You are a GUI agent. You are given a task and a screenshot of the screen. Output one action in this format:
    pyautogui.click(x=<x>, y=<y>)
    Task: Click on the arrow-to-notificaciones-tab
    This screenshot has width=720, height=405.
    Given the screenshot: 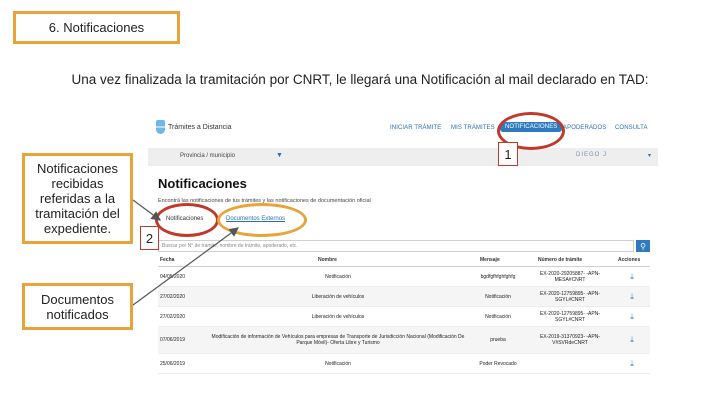 What is the action you would take?
    pyautogui.click(x=146, y=210)
    